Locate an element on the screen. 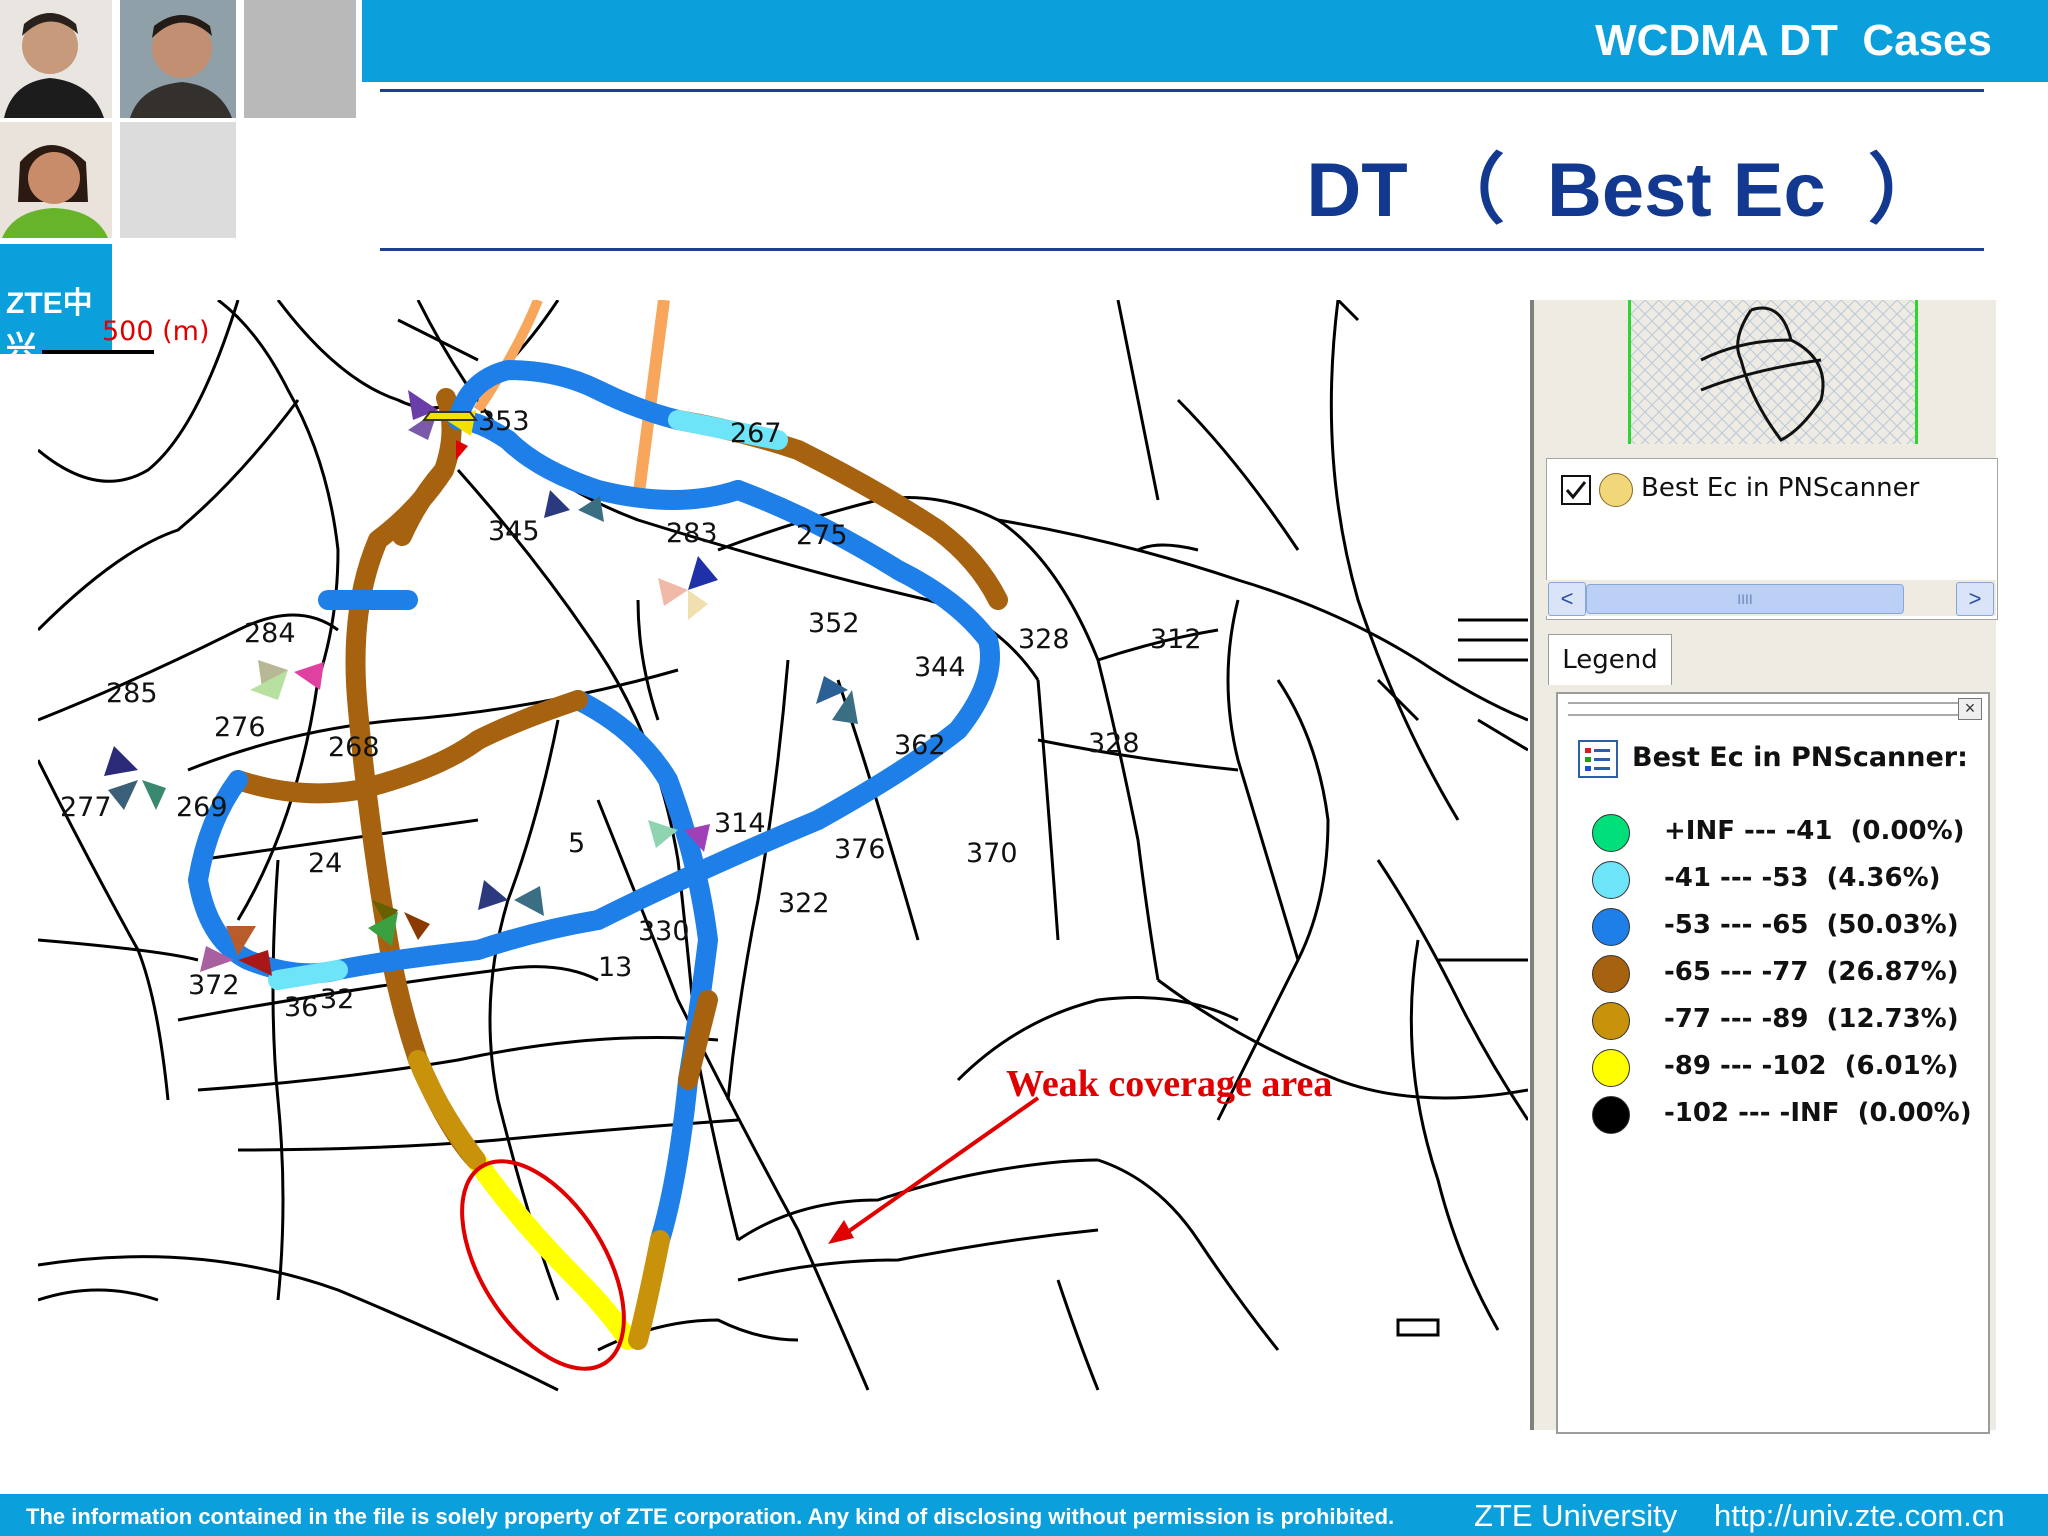 The width and height of the screenshot is (2048, 1536). legend-range-label: -41 --- -53 (4.36%) is located at coordinates (1802, 878).